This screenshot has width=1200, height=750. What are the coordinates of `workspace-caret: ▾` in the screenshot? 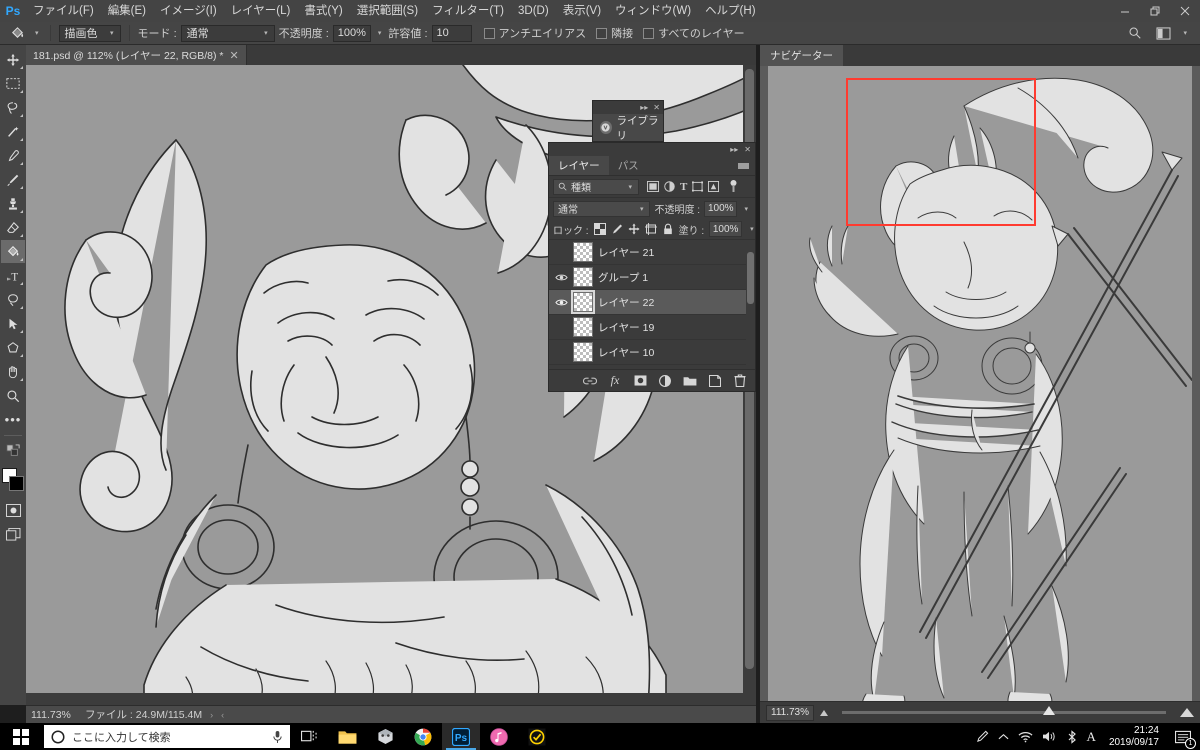 It's located at (1185, 33).